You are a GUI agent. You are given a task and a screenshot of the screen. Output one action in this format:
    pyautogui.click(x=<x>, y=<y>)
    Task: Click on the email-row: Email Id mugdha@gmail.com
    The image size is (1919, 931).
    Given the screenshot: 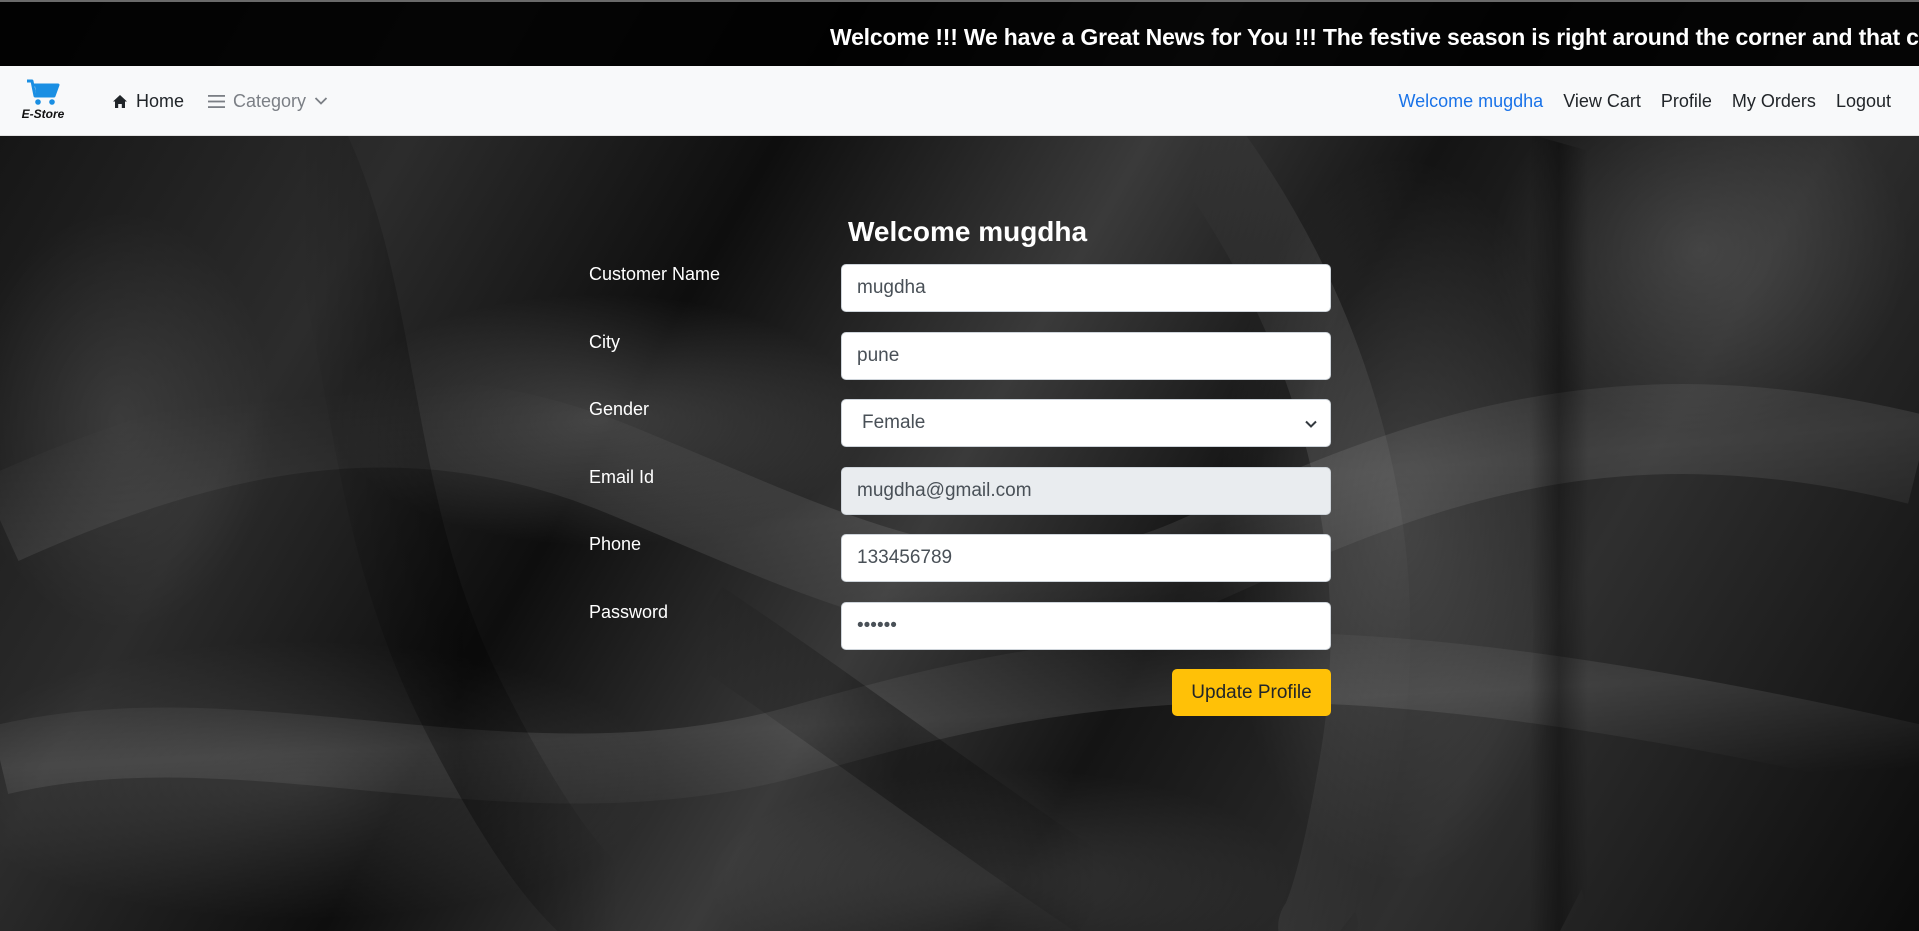 What is the action you would take?
    pyautogui.click(x=960, y=491)
    